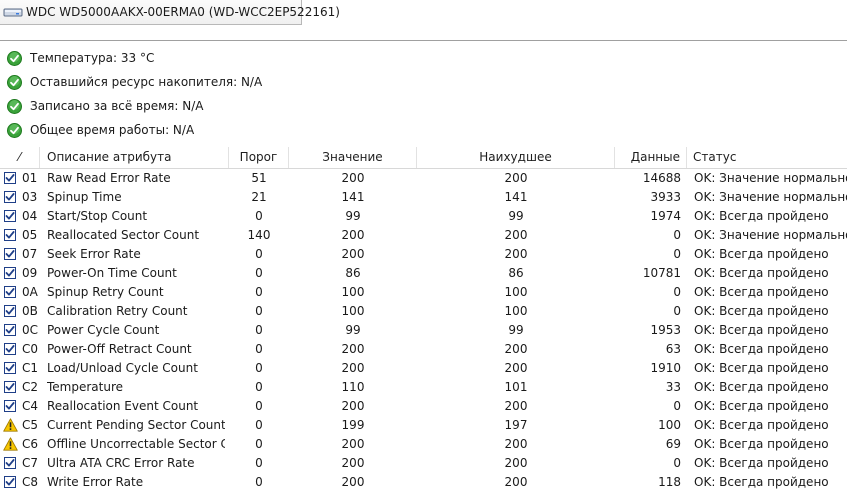 Image resolution: width=847 pixels, height=500 pixels. I want to click on description-column-header: Описание атрибута, so click(134, 157).